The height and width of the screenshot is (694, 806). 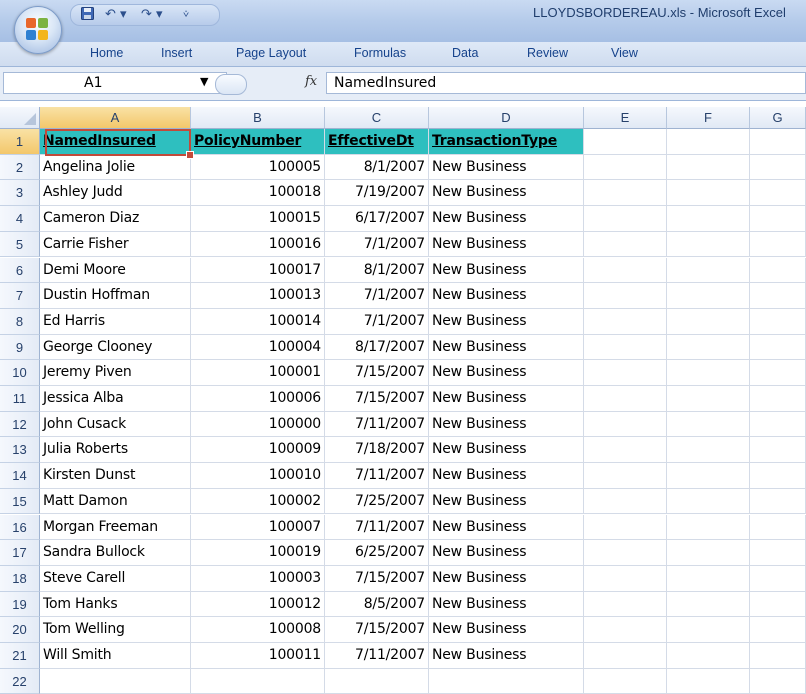 I want to click on undo-button: ↶ ▾, so click(x=116, y=15).